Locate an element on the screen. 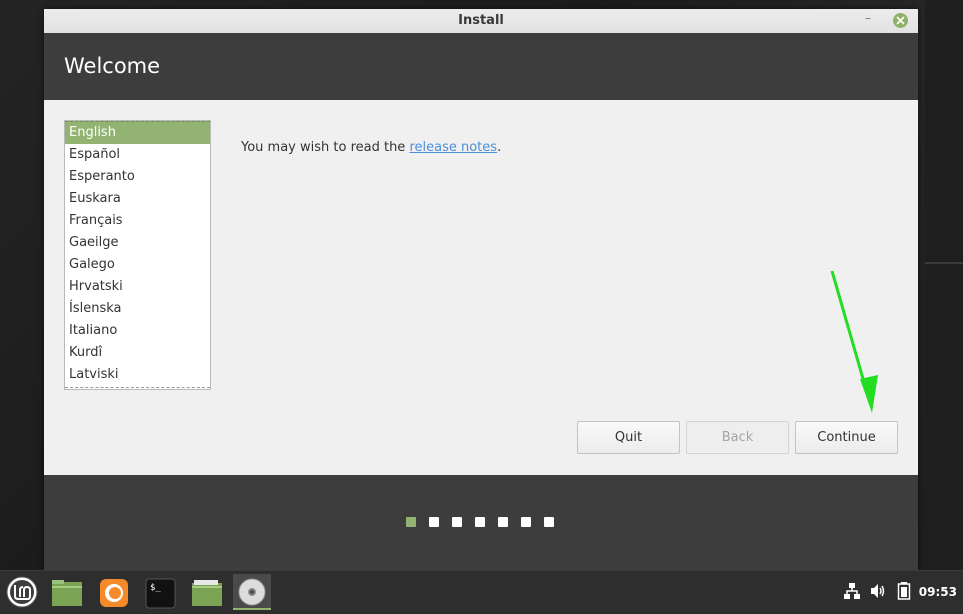 Image resolution: width=963 pixels, height=614 pixels. taskbar-folder-button is located at coordinates (207, 592).